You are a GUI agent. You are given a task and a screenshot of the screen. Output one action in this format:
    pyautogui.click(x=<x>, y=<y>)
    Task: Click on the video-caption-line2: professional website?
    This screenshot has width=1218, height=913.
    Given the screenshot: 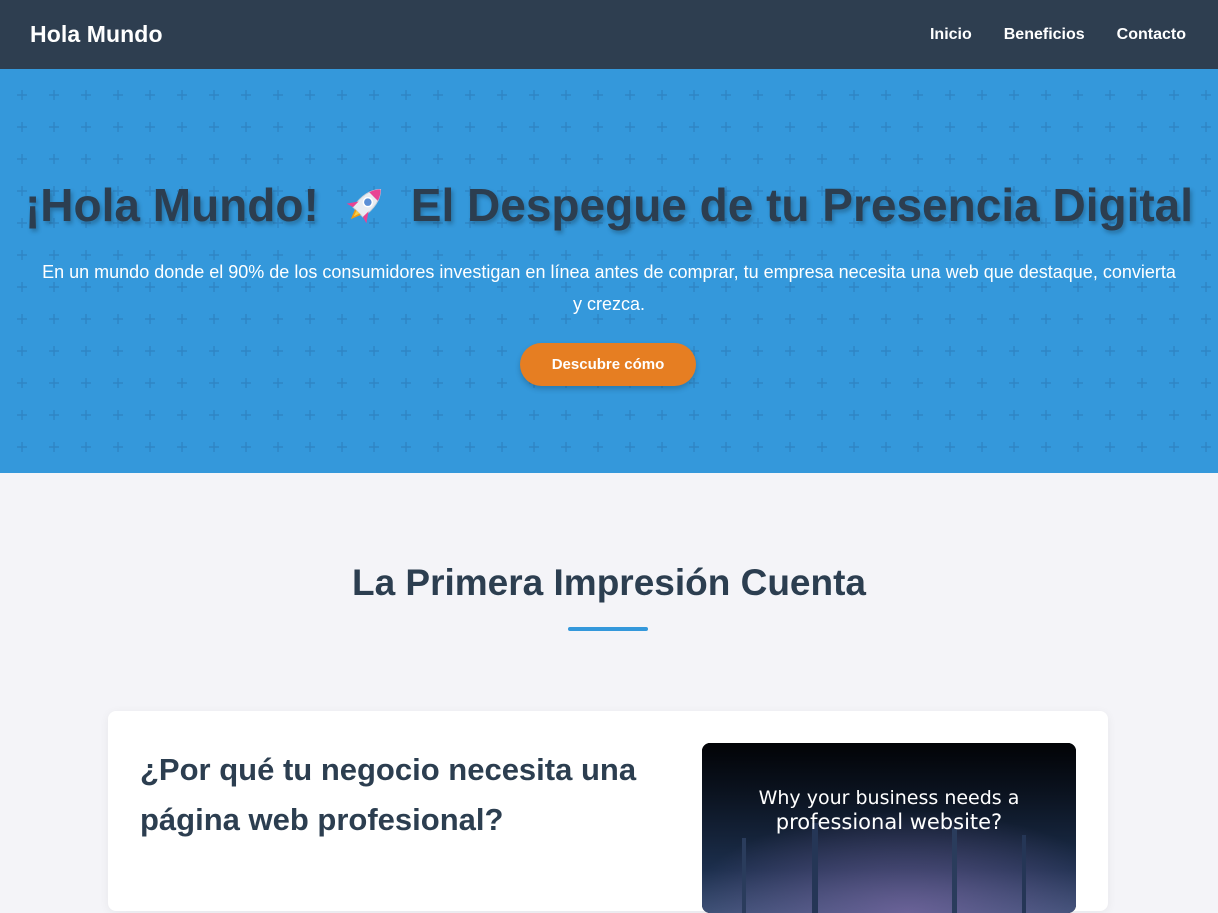 What is the action you would take?
    pyautogui.click(x=889, y=822)
    